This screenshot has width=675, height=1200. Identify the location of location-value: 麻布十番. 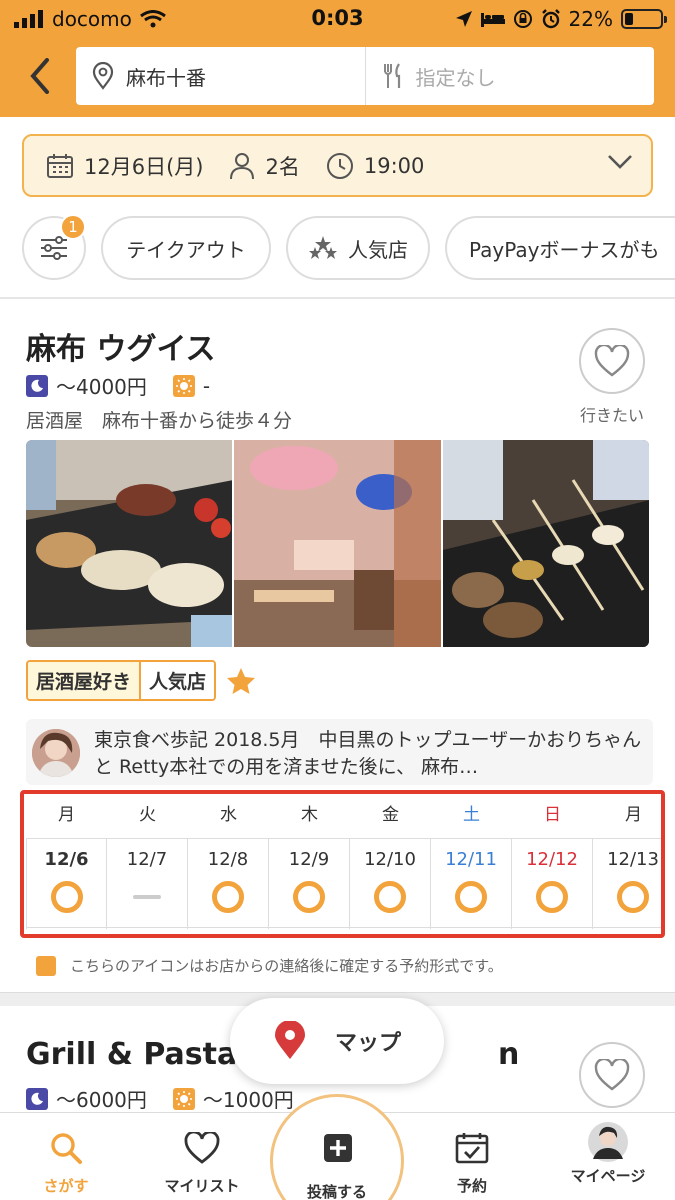
(166, 77).